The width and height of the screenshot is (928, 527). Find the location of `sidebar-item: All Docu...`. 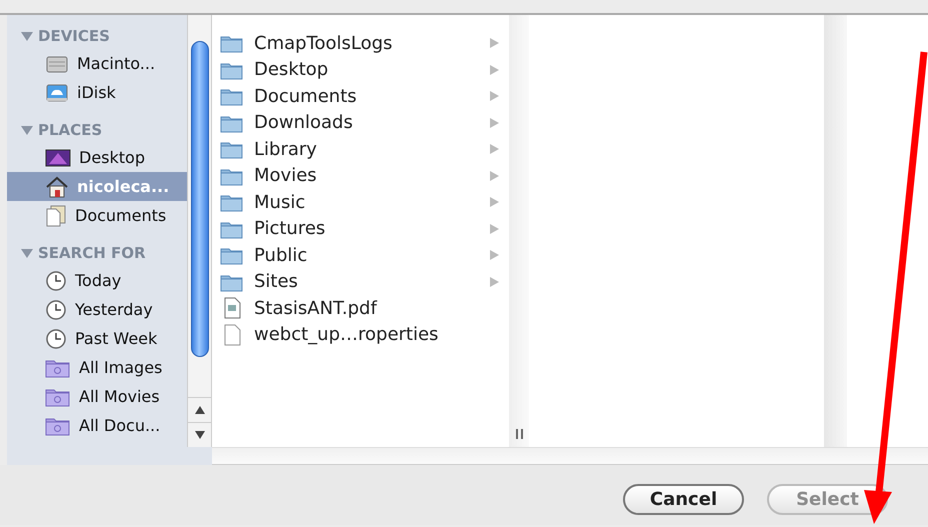

sidebar-item: All Docu... is located at coordinates (97, 425).